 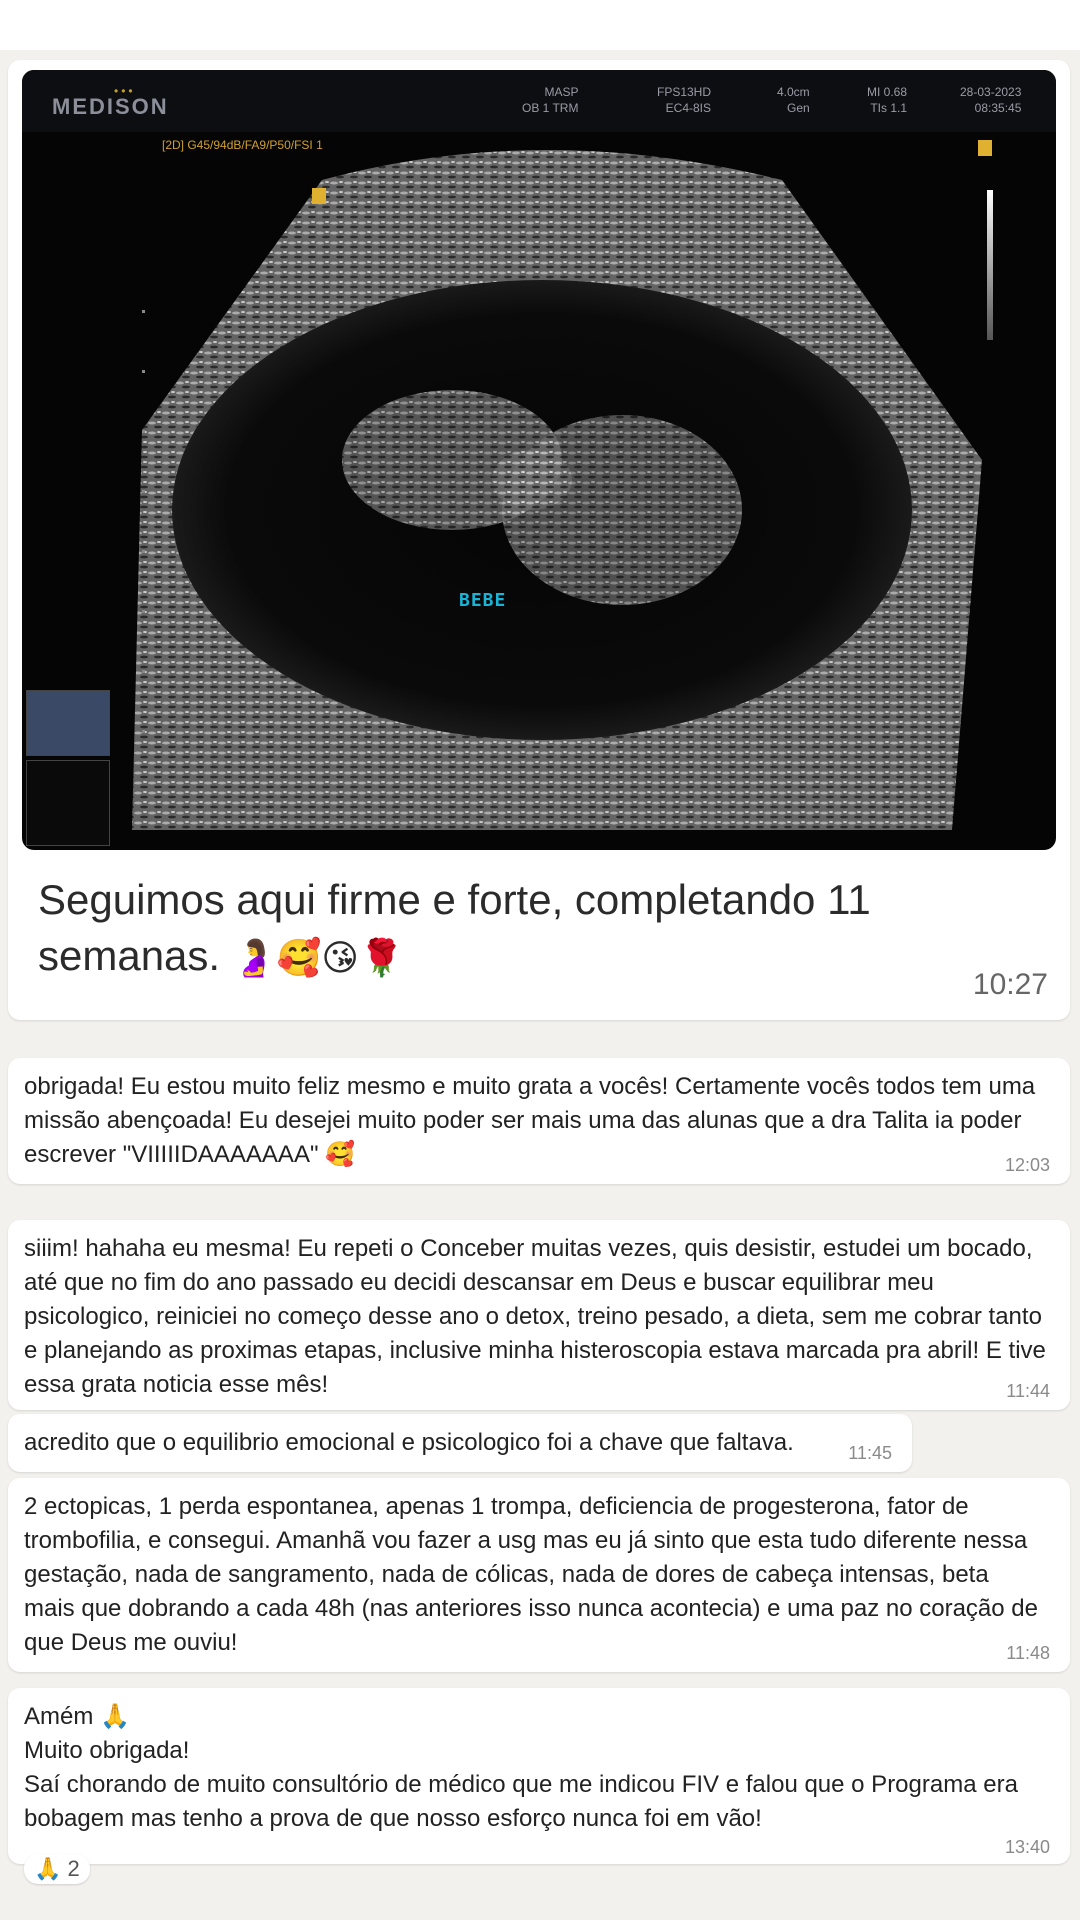 What do you see at coordinates (1028, 1391) in the screenshot?
I see `message-time: 11:44` at bounding box center [1028, 1391].